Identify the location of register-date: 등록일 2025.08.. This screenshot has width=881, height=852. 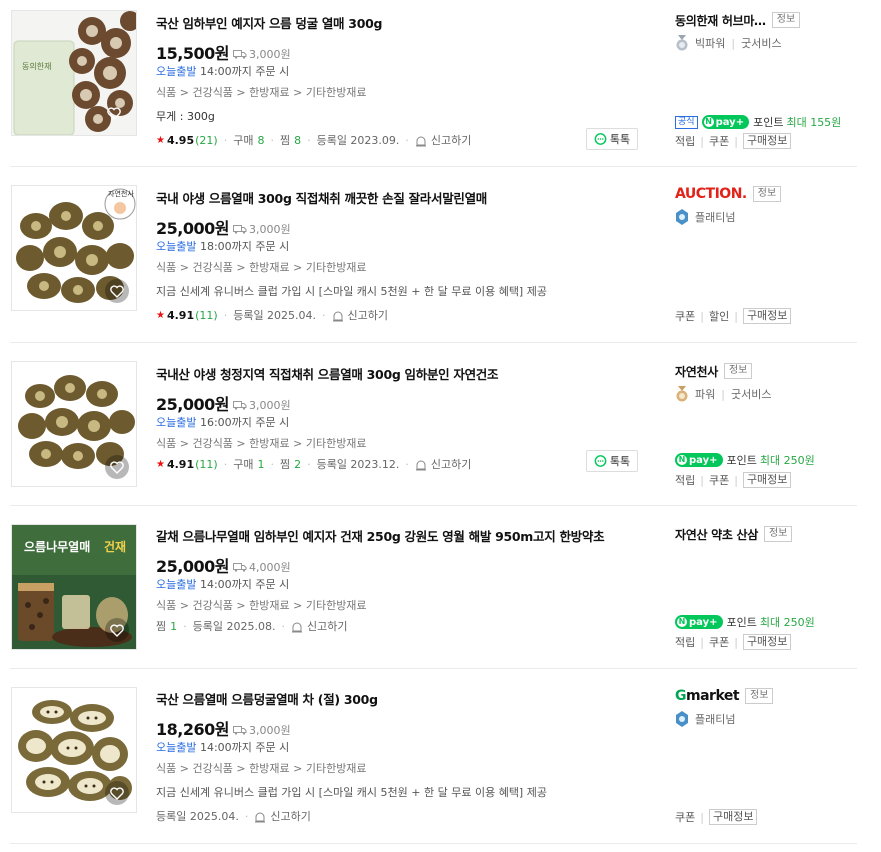
(234, 626).